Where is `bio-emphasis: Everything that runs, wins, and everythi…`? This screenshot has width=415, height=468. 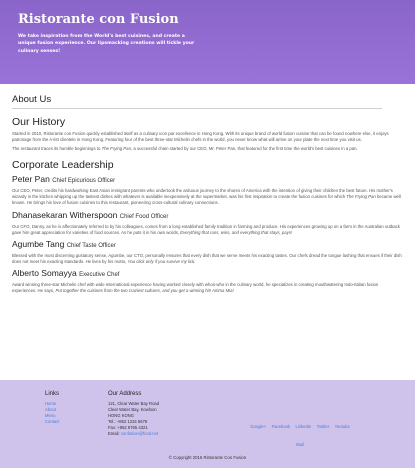 bio-emphasis: Everything that runs, wins, and everythi… is located at coordinates (236, 232).